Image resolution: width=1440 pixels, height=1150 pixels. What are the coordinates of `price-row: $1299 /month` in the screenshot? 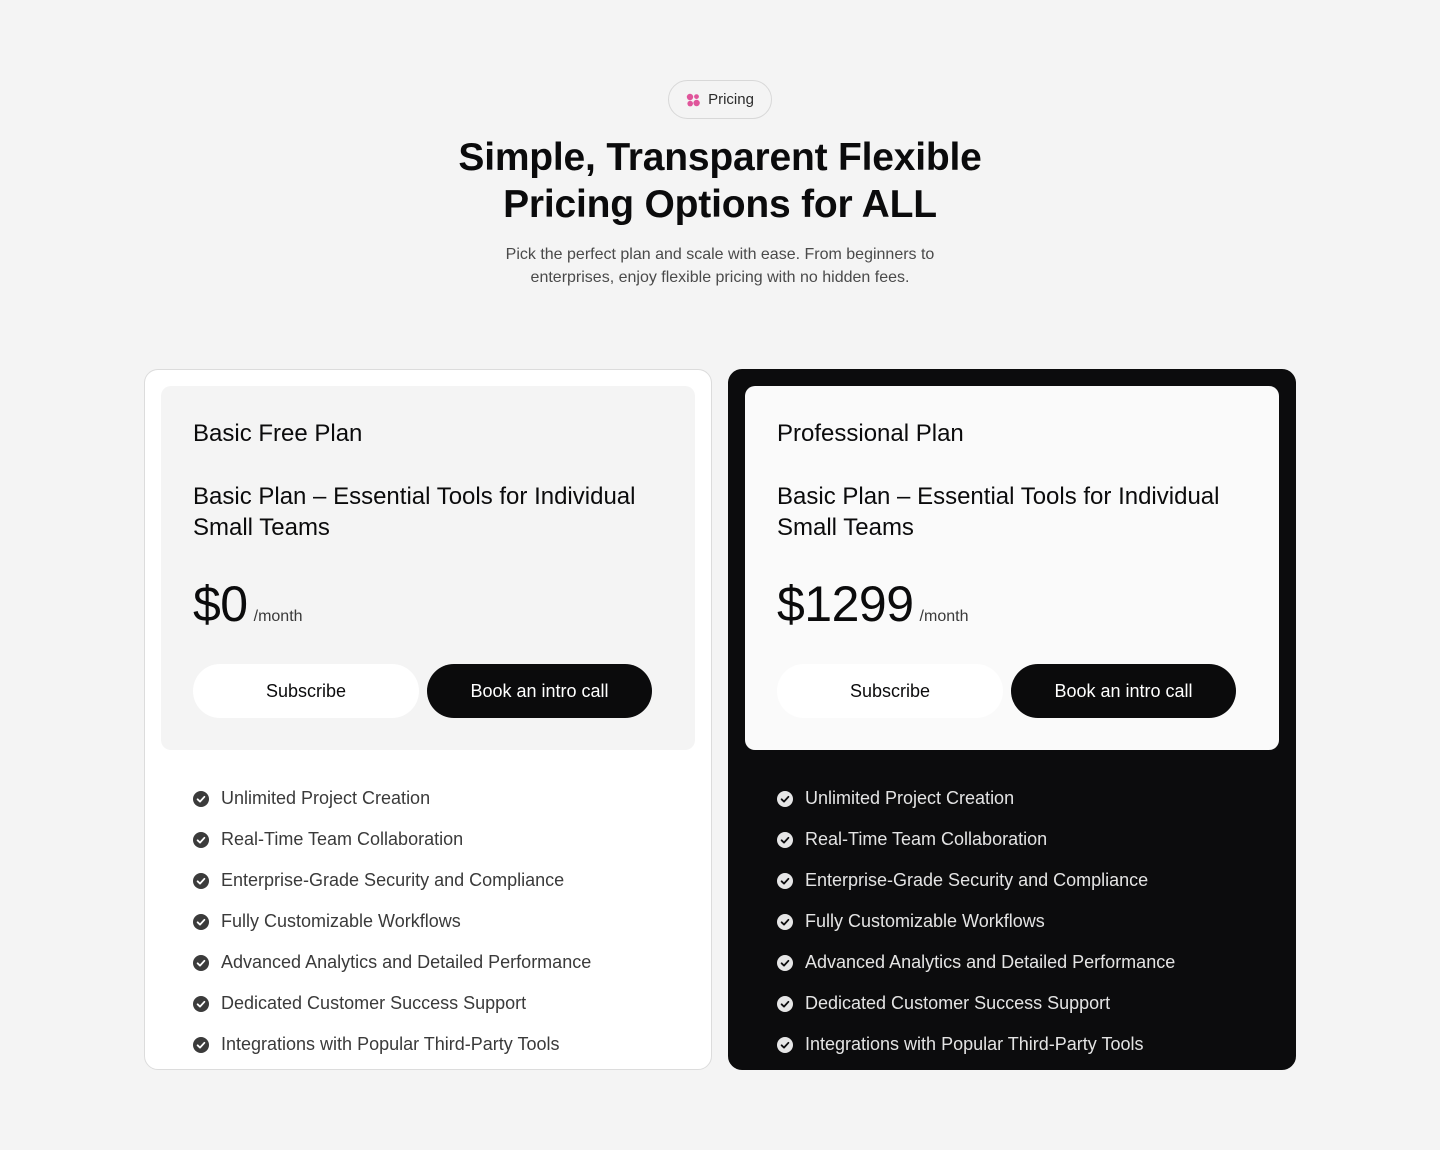 It's located at (1012, 604).